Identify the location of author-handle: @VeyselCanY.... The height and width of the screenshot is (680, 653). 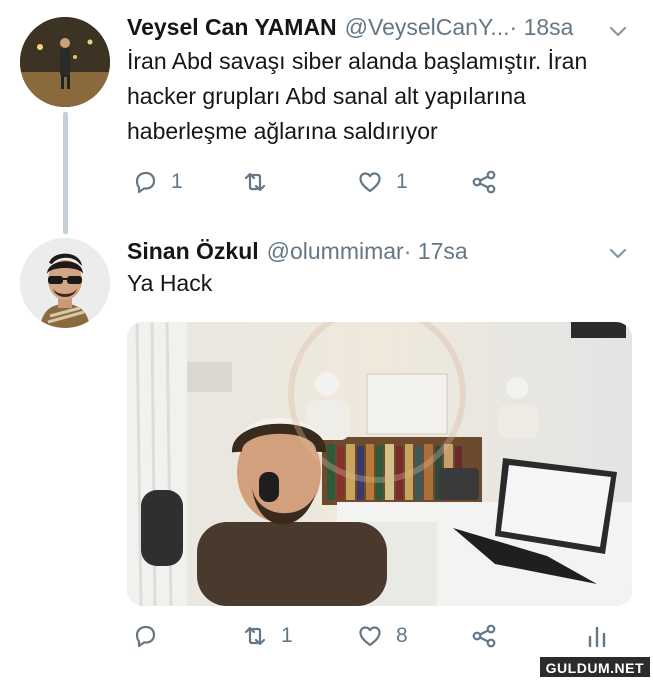
(427, 27).